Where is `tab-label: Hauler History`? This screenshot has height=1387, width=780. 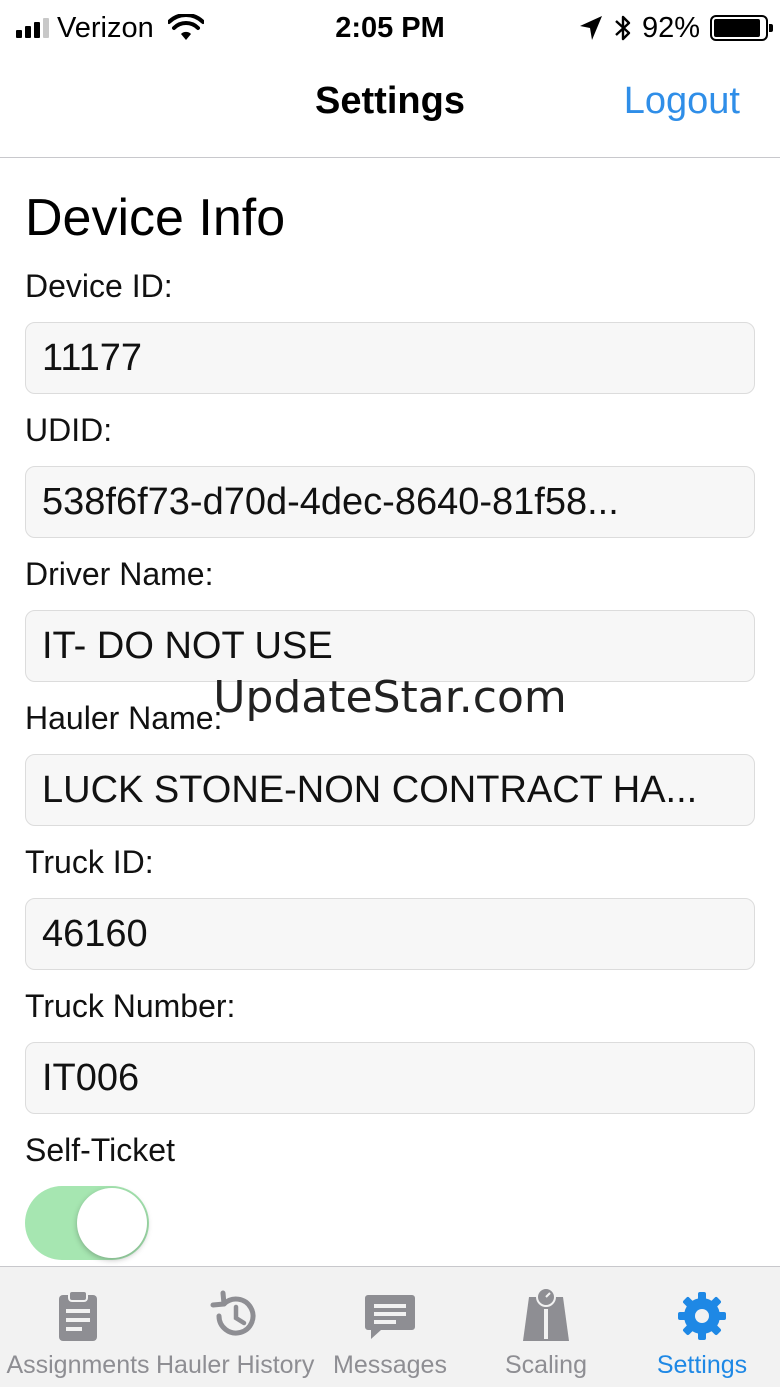 tab-label: Hauler History is located at coordinates (235, 1365).